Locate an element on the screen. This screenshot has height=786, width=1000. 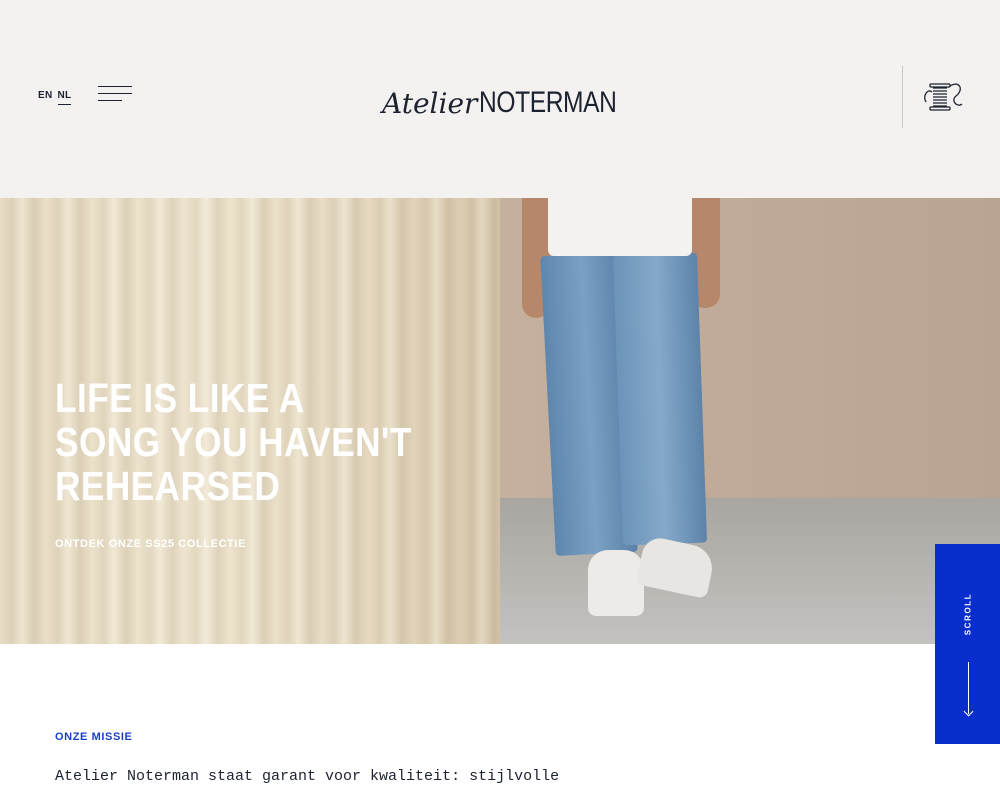
scroll-label: SCROLL is located at coordinates (968, 614).